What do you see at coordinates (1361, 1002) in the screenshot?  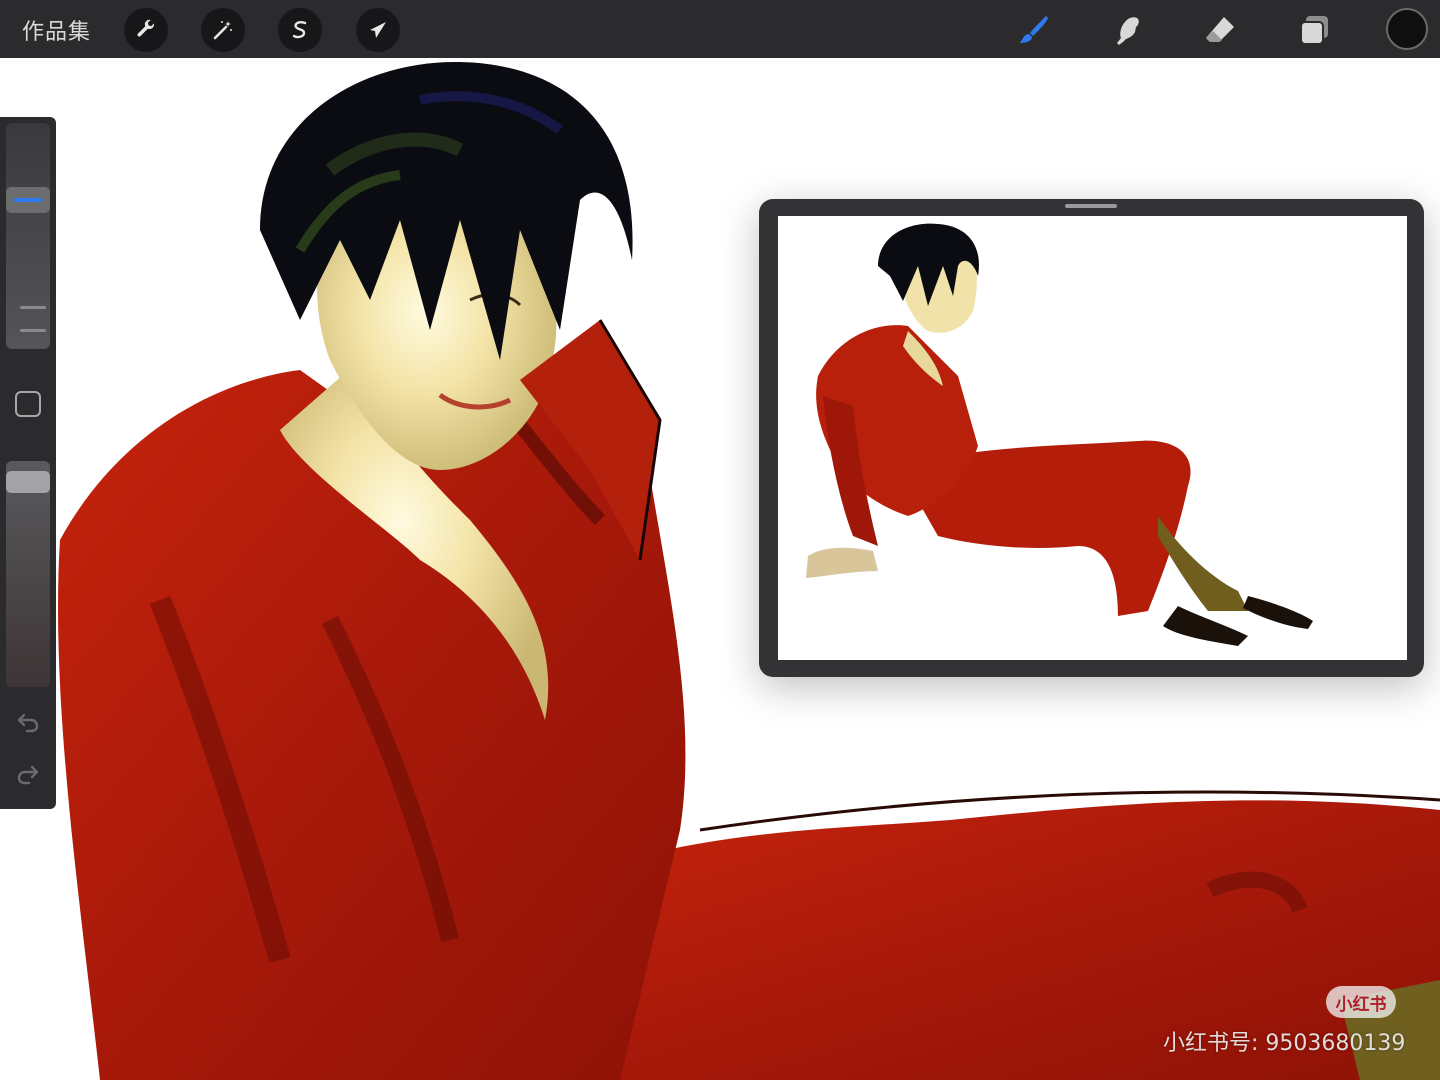 I see `watermark-badge: 小红书` at bounding box center [1361, 1002].